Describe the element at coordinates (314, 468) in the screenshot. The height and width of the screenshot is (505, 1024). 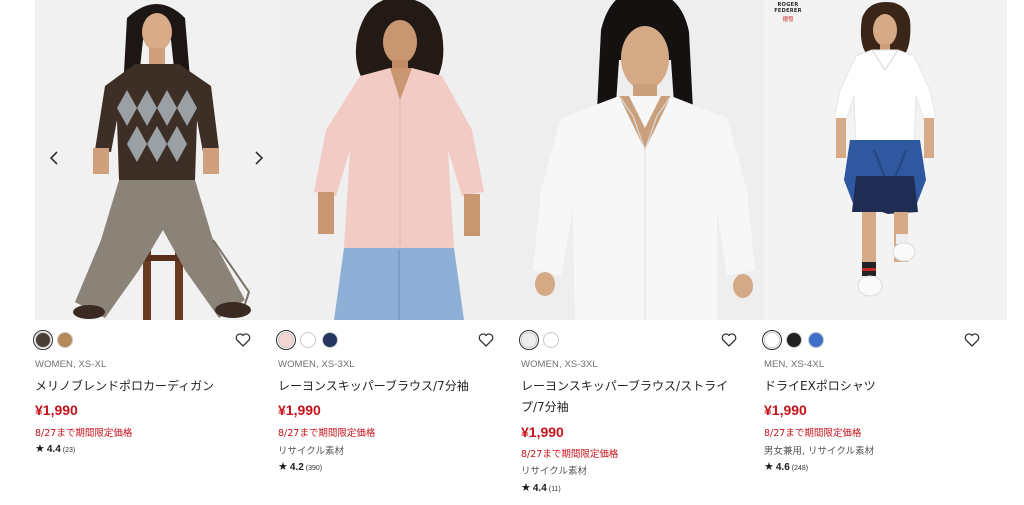
I see `review-count: (390)` at that location.